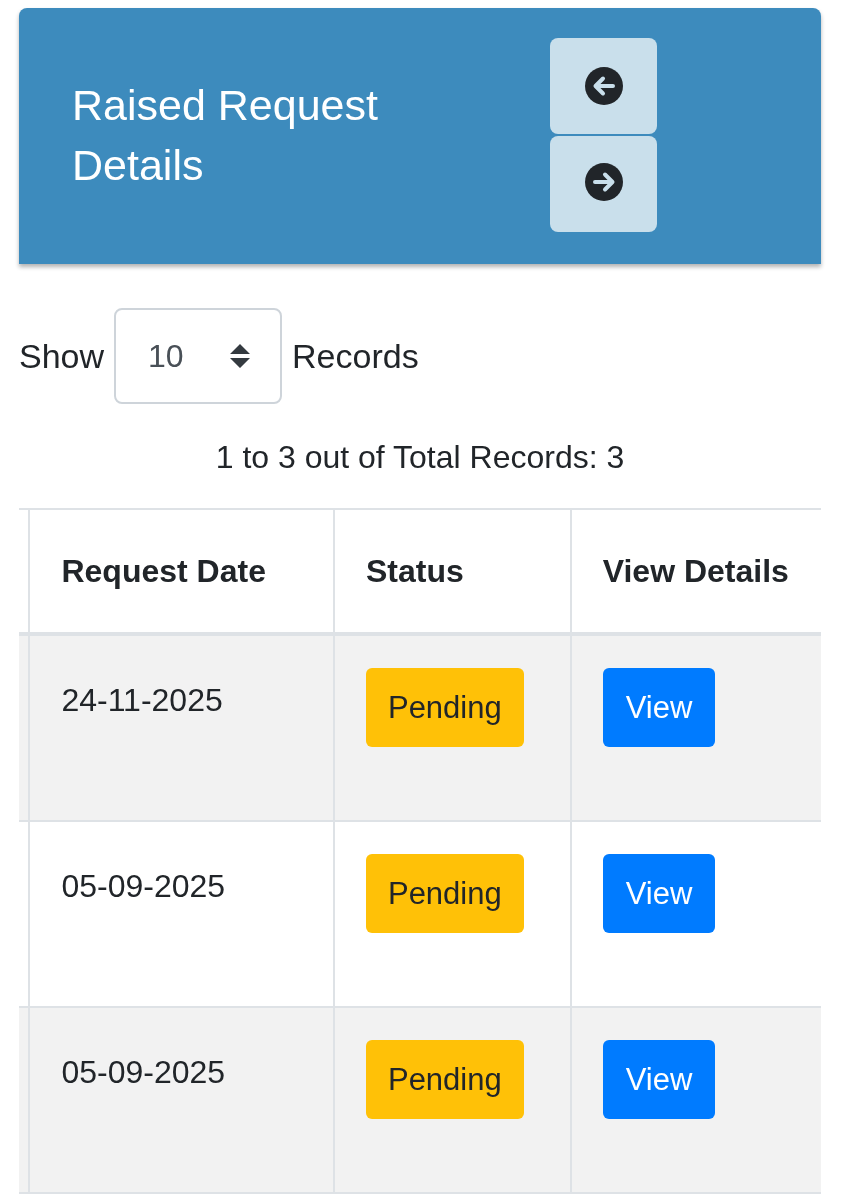  What do you see at coordinates (142, 700) in the screenshot?
I see `request-date: 24-11-2025` at bounding box center [142, 700].